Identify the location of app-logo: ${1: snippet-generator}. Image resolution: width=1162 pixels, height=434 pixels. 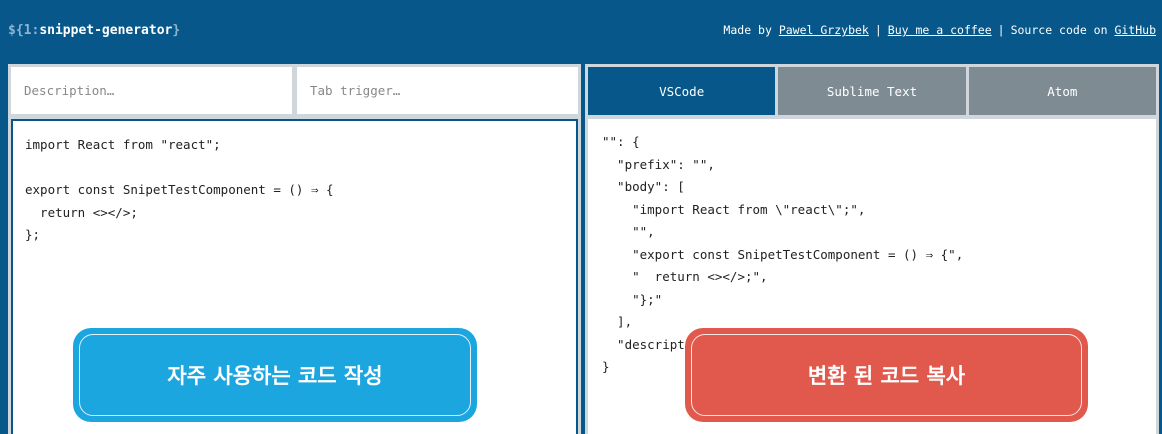
(94, 30).